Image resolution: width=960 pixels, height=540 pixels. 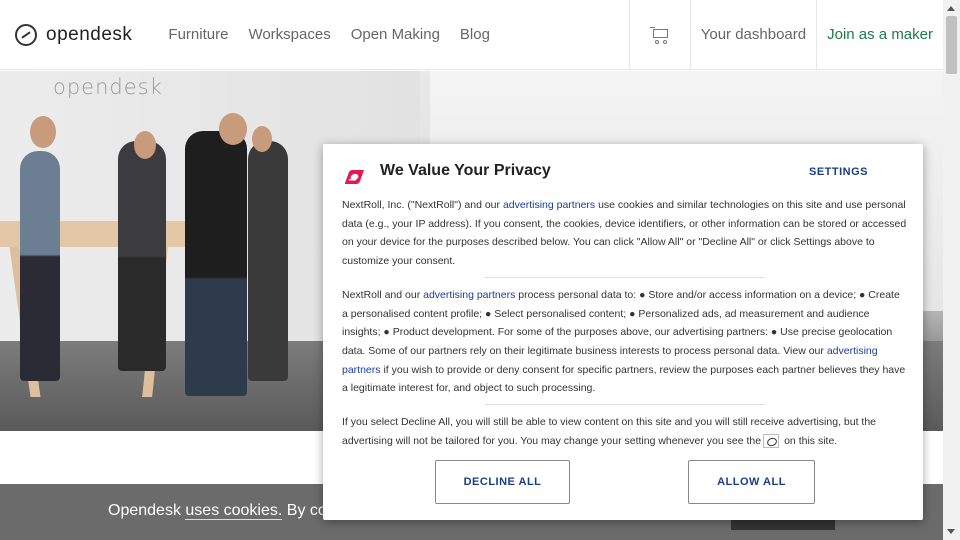 What do you see at coordinates (752, 34) in the screenshot?
I see `dashboard-link: Your dashboard` at bounding box center [752, 34].